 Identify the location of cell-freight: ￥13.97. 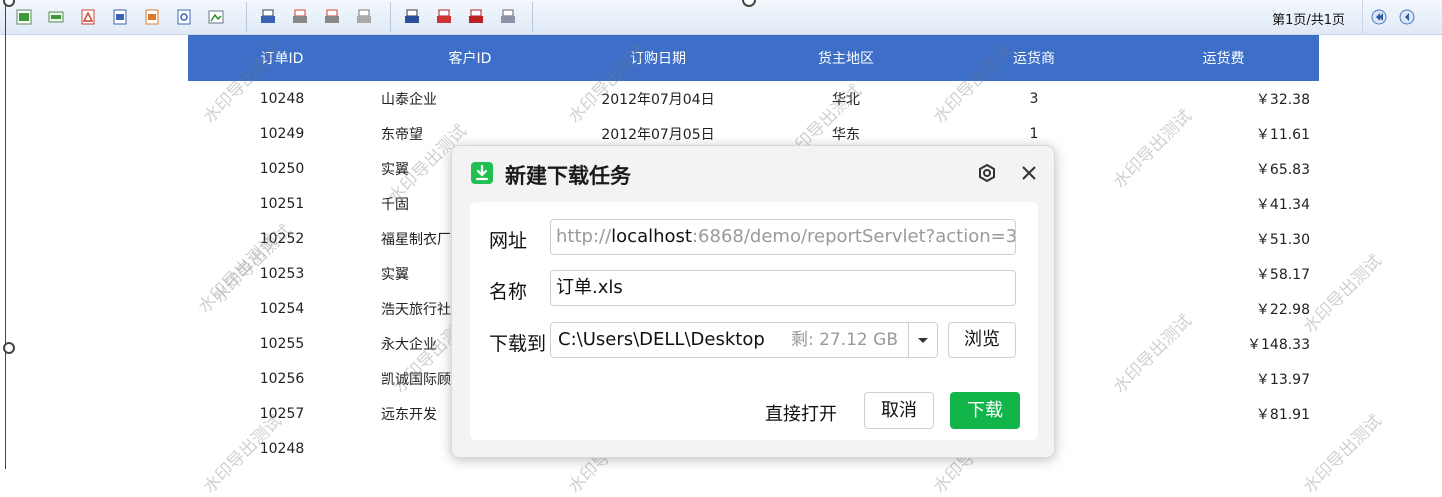
(1282, 379).